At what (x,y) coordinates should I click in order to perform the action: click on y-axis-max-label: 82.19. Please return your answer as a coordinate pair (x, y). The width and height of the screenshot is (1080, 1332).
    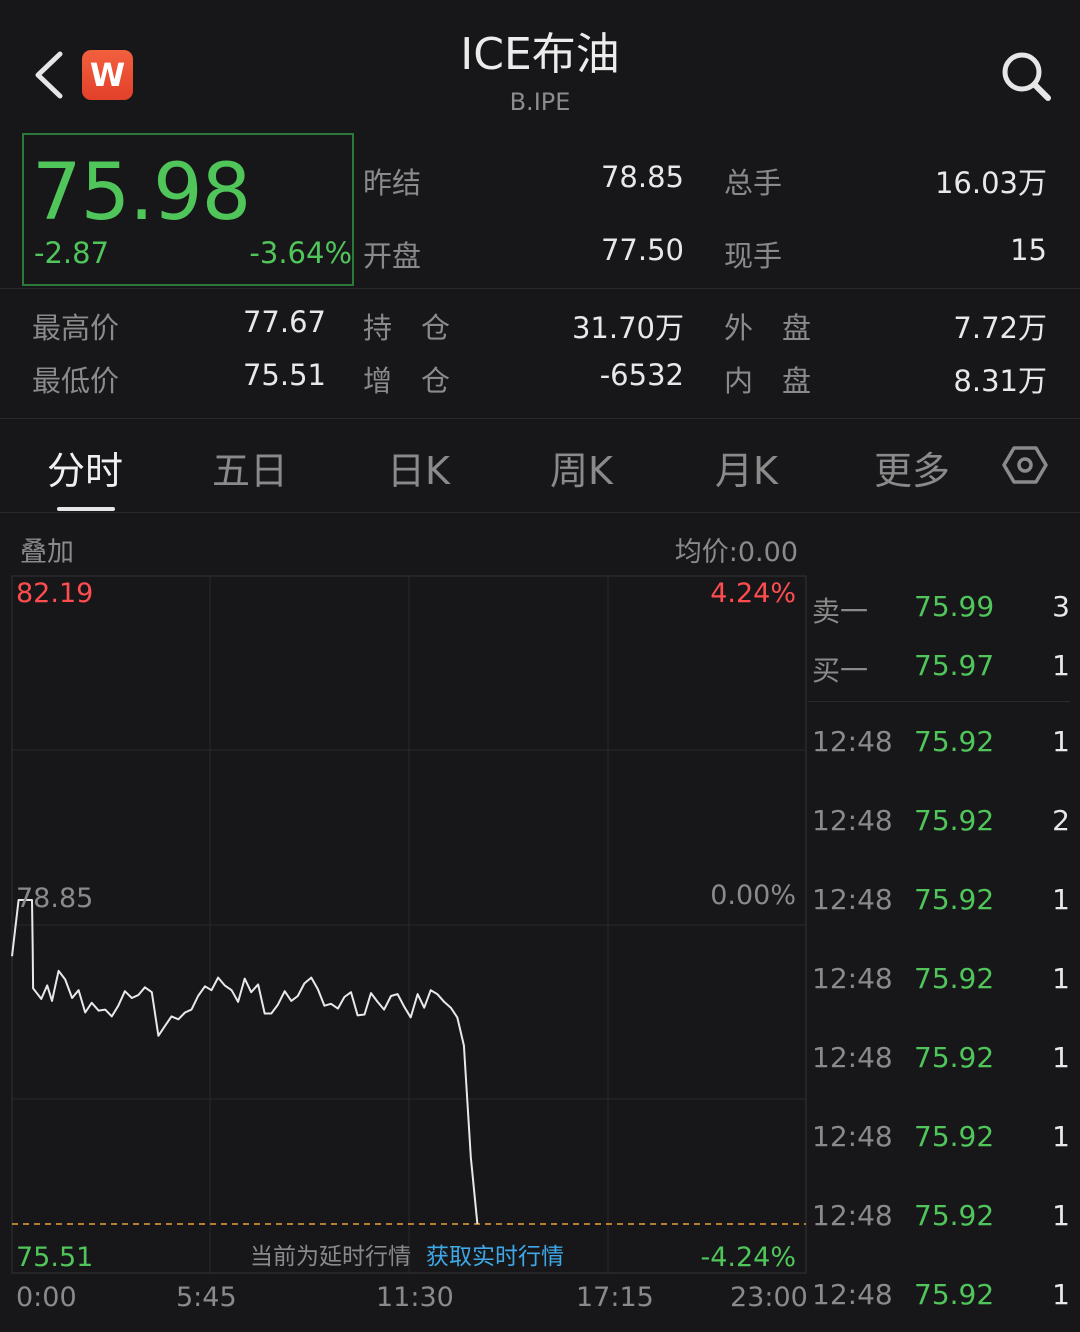
    Looking at the image, I should click on (55, 593).